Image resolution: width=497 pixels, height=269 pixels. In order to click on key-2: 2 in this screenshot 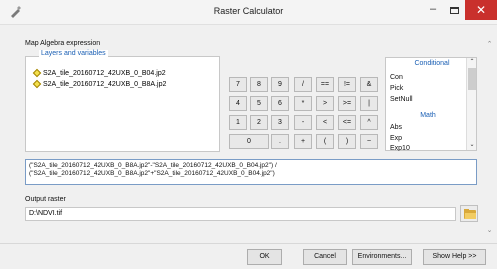, I will do `click(259, 122)`.